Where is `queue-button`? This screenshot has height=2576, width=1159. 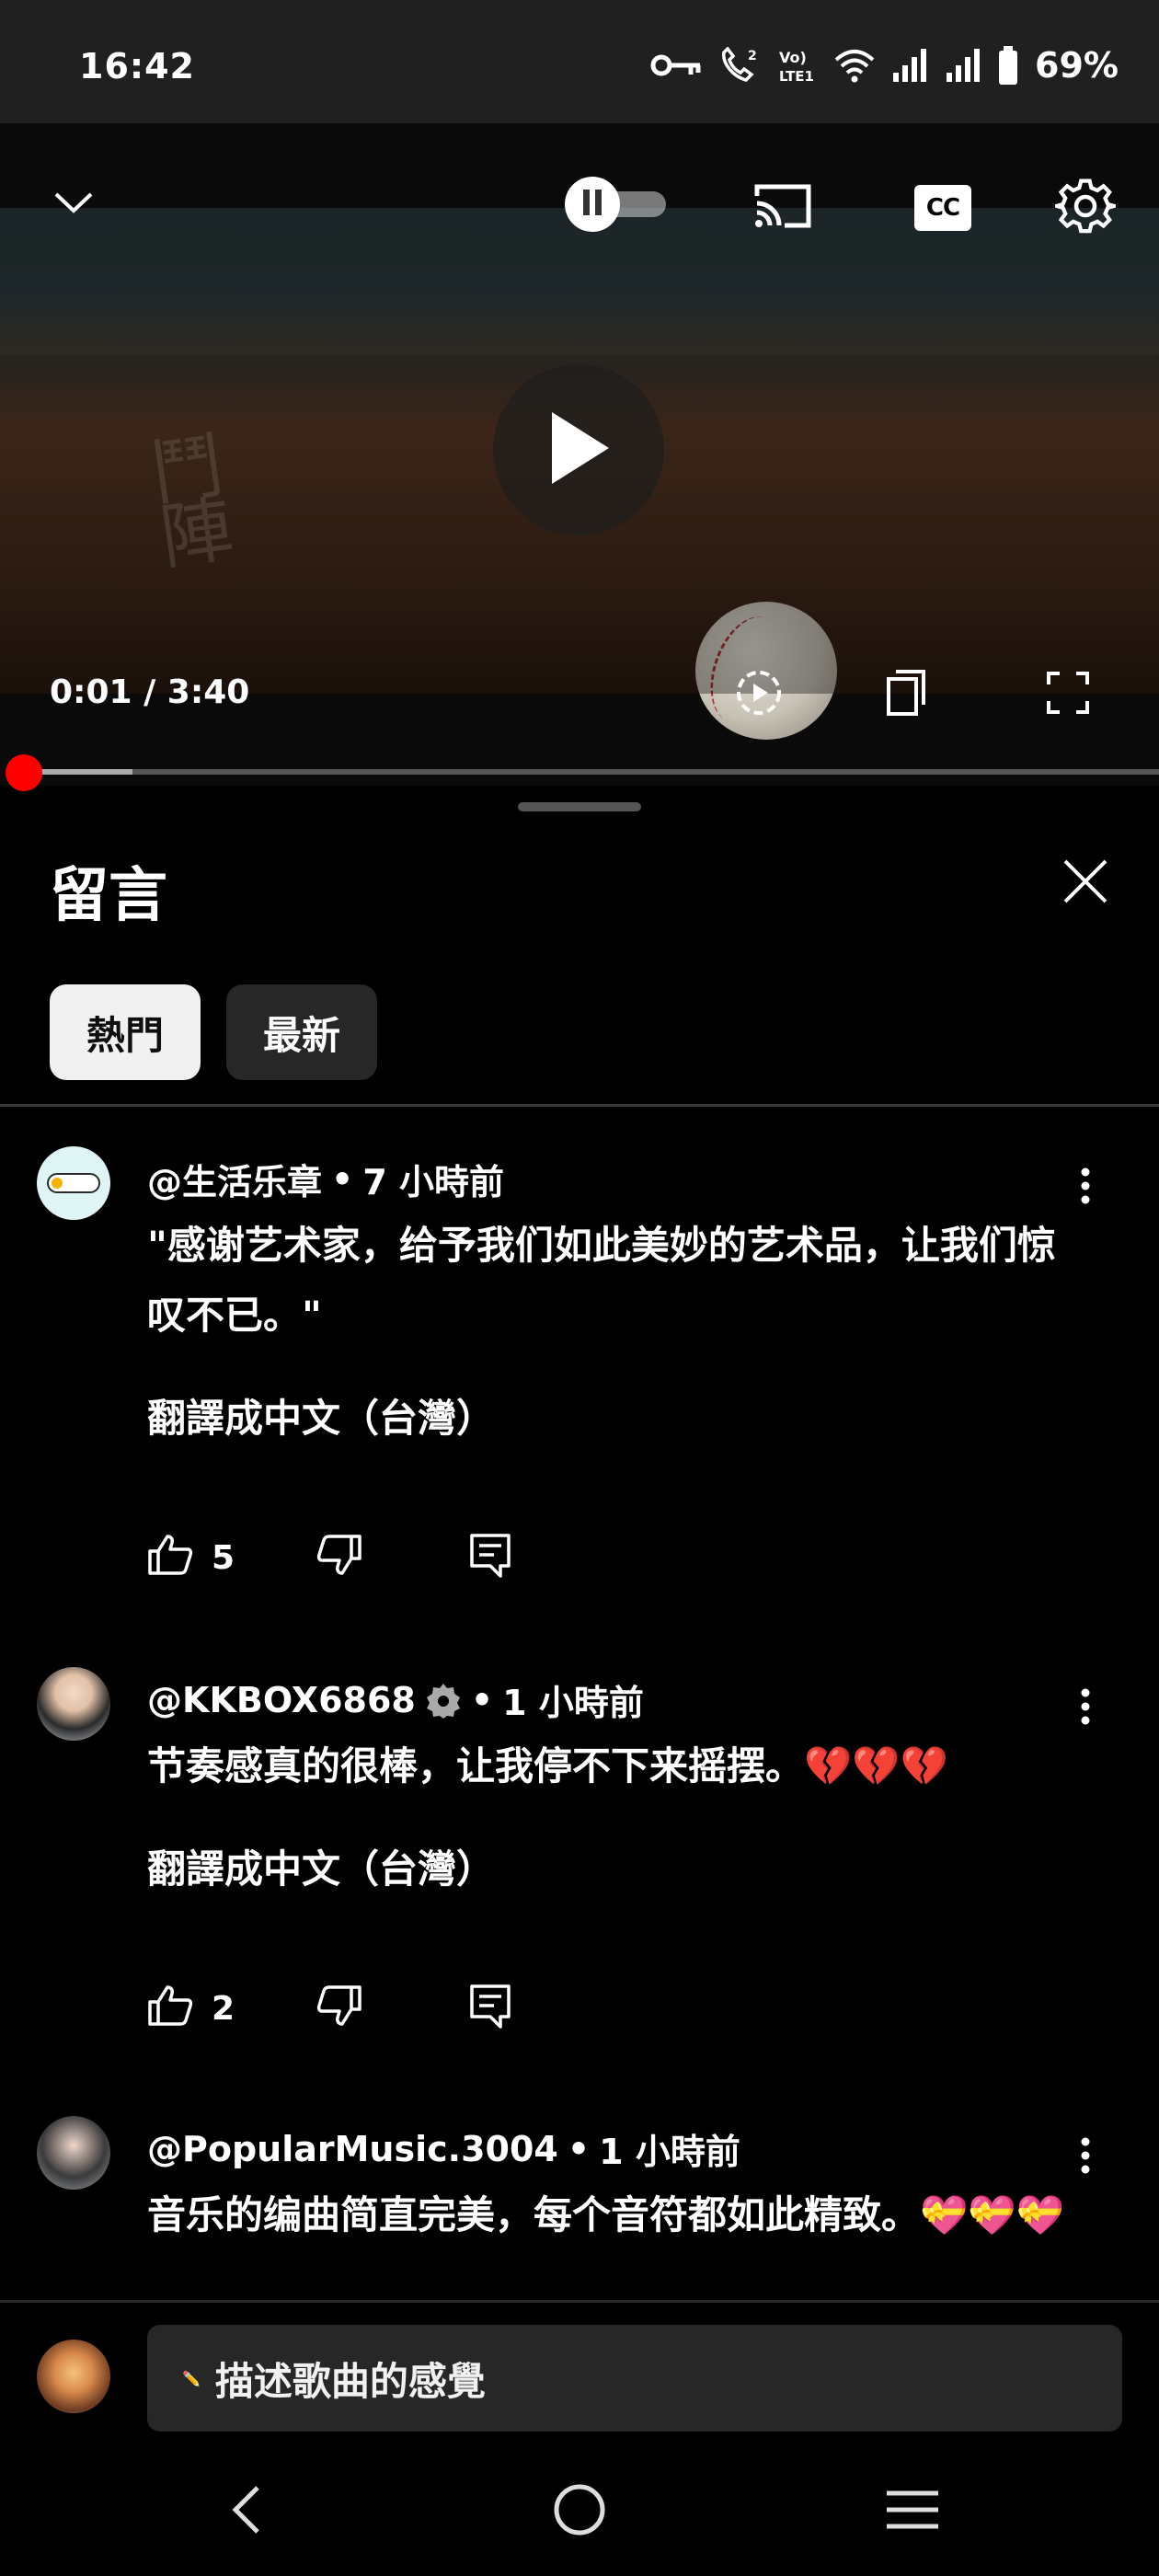 queue-button is located at coordinates (906, 694).